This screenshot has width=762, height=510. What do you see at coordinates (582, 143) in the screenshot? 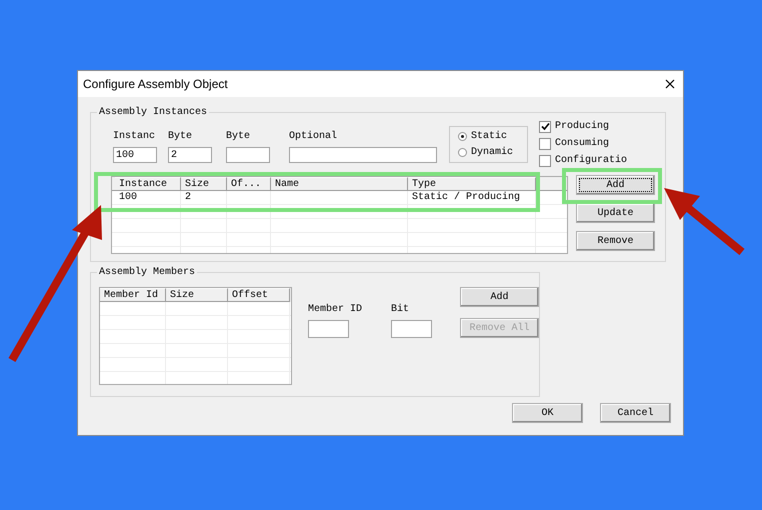
I see `checkbox-label: Consuming` at bounding box center [582, 143].